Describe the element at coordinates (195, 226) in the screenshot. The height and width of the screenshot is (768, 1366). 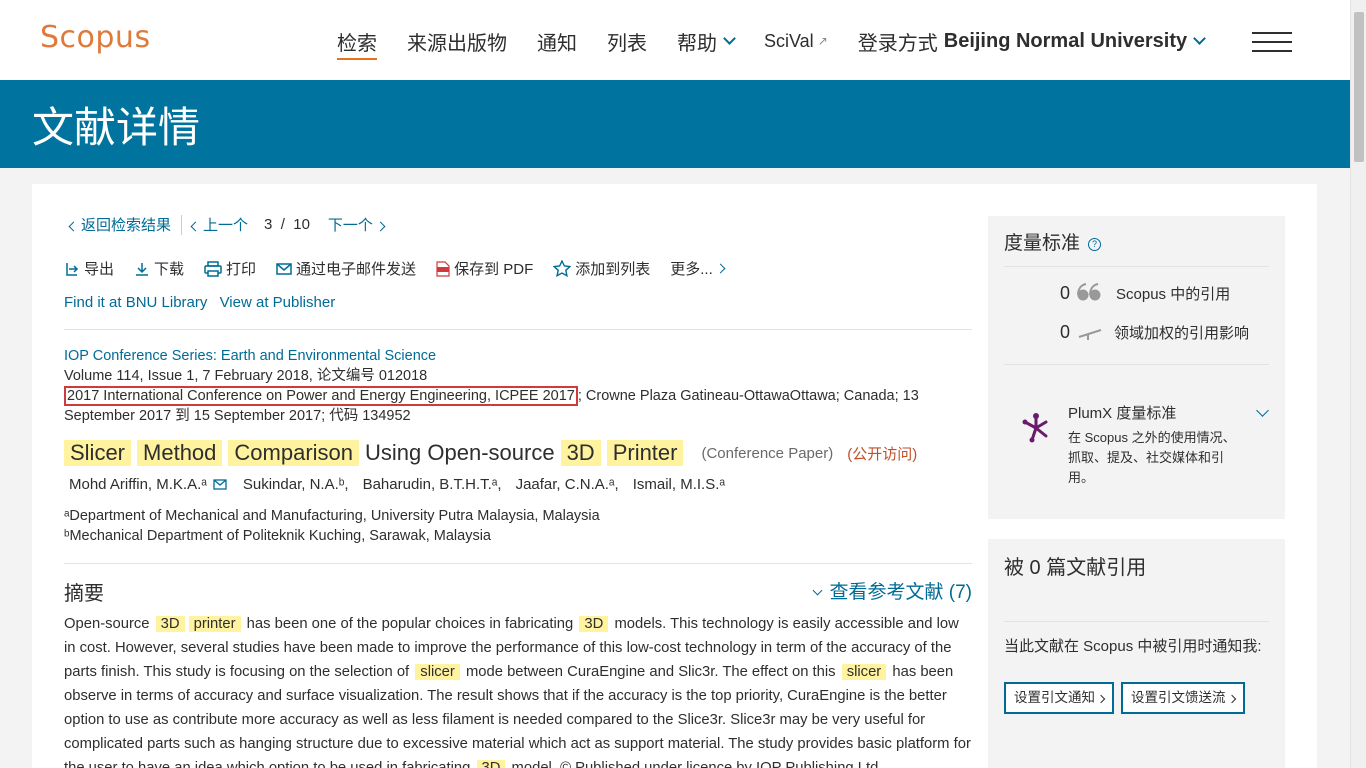
I see `chevron-left-icon` at that location.